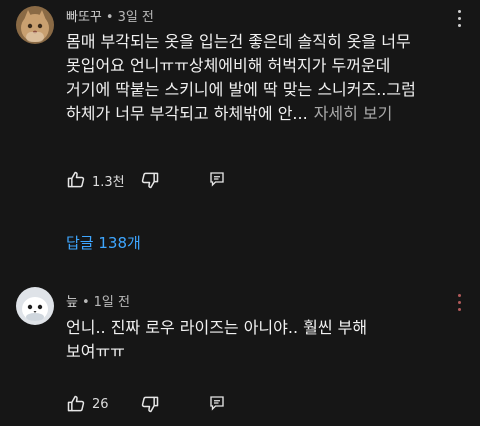 The height and width of the screenshot is (426, 480). I want to click on comment-line: 언니.. 진짜 로우 라이즈는 아니야.. 훨씬 부해, so click(217, 327).